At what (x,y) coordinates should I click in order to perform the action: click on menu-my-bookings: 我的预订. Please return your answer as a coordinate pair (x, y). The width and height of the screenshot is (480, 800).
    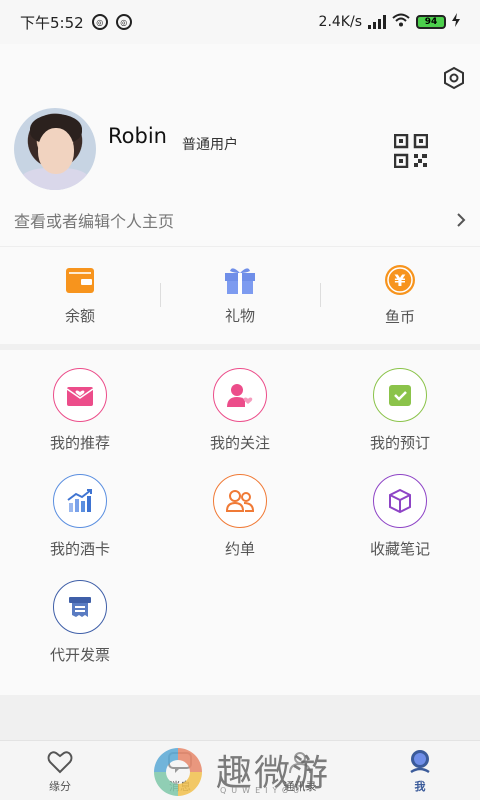
    Looking at the image, I should click on (400, 410).